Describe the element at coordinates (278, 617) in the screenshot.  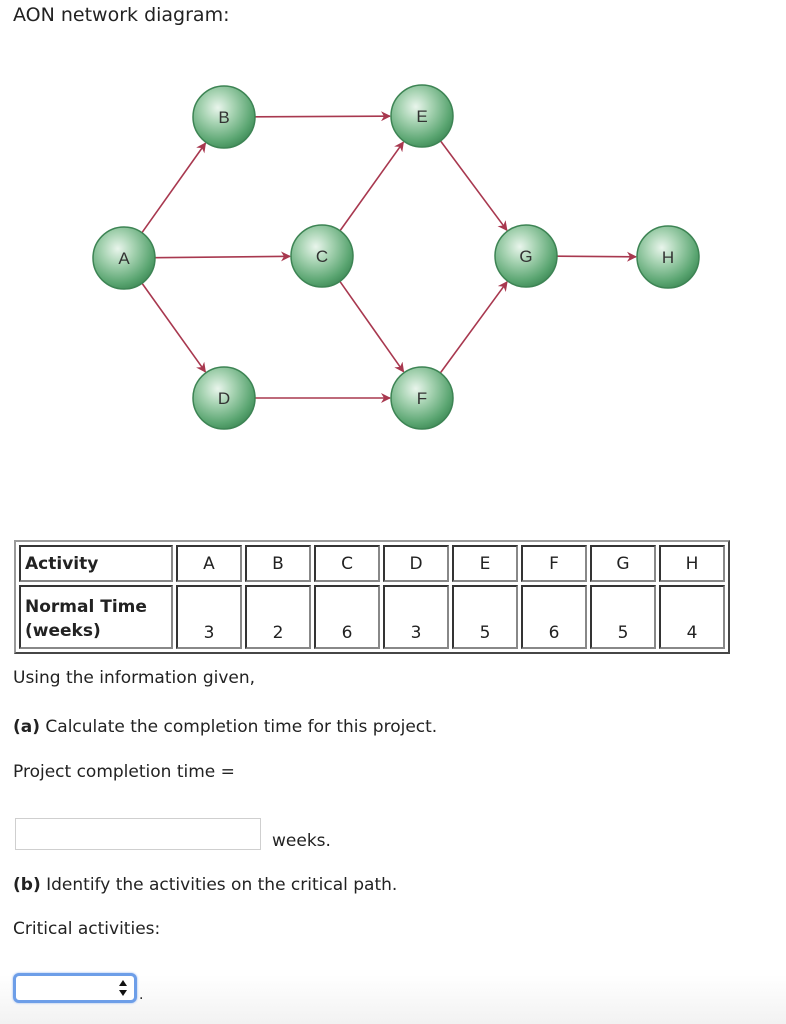
I see `time-cell: 2` at that location.